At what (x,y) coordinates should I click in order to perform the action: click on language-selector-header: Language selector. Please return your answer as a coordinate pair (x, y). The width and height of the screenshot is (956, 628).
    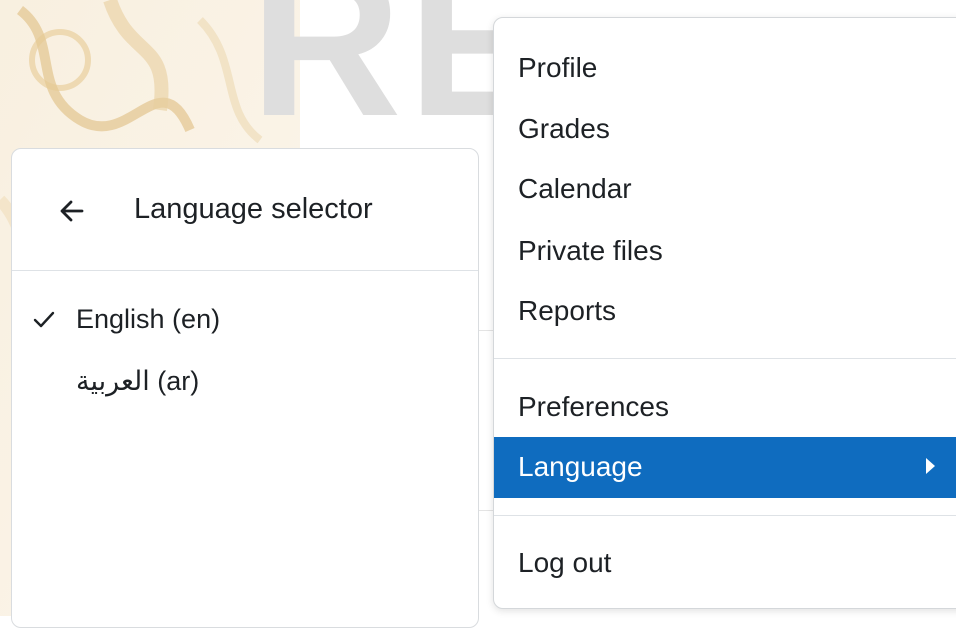
    Looking at the image, I should click on (245, 210).